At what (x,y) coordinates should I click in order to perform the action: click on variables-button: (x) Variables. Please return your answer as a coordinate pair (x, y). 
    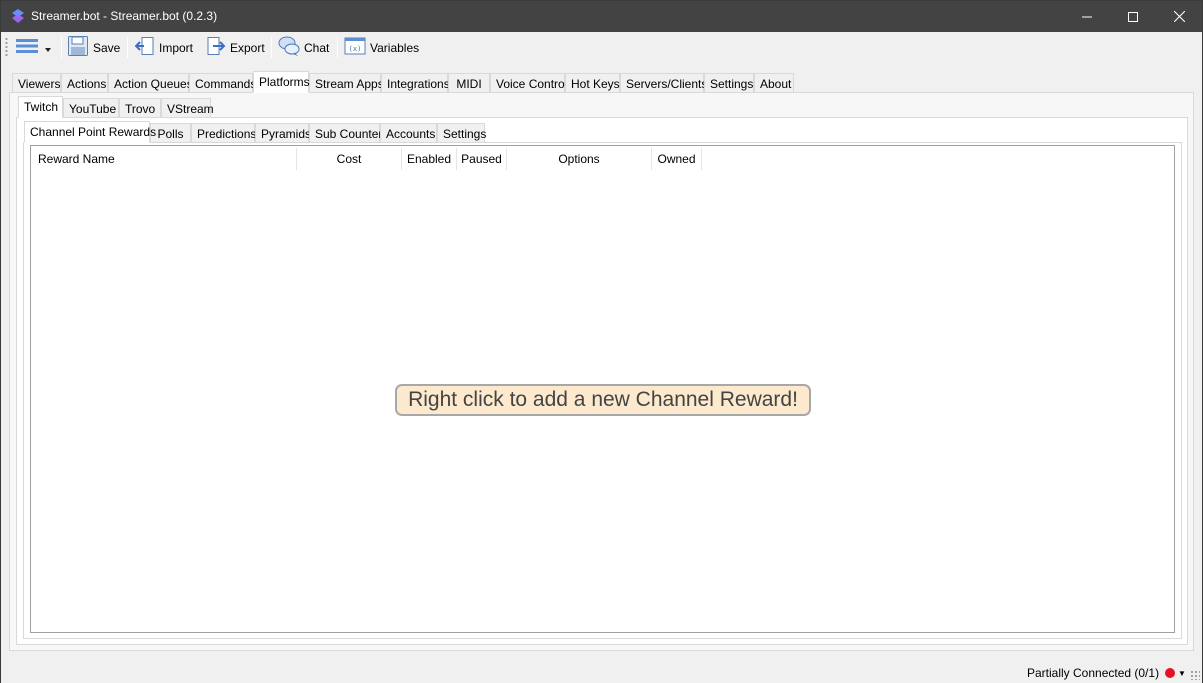
    Looking at the image, I should click on (381, 47).